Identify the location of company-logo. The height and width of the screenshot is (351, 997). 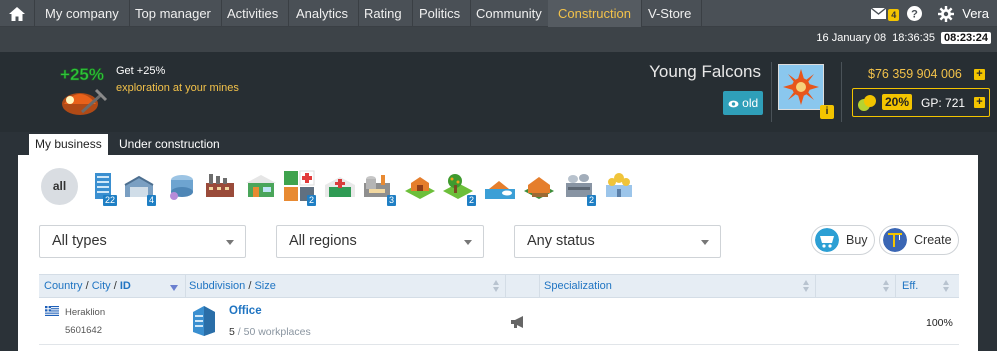
(801, 87).